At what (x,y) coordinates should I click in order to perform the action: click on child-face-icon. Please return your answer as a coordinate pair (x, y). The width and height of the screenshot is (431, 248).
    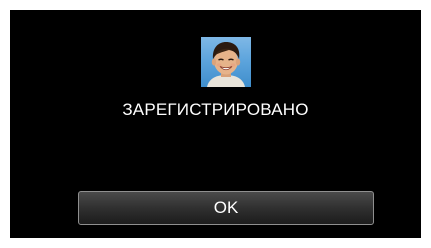
    Looking at the image, I should click on (226, 64).